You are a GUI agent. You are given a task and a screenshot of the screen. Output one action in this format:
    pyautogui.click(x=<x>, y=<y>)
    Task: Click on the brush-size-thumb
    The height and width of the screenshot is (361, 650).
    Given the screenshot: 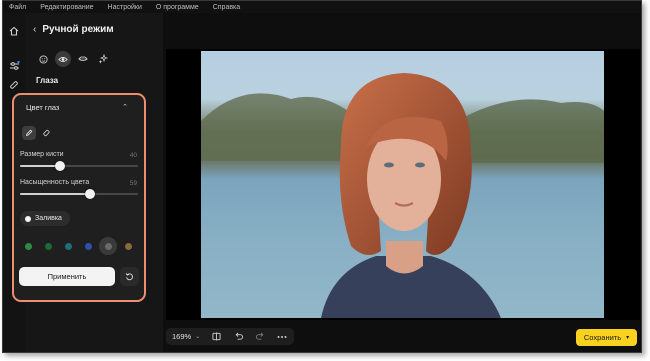 What is the action you would take?
    pyautogui.click(x=60, y=166)
    